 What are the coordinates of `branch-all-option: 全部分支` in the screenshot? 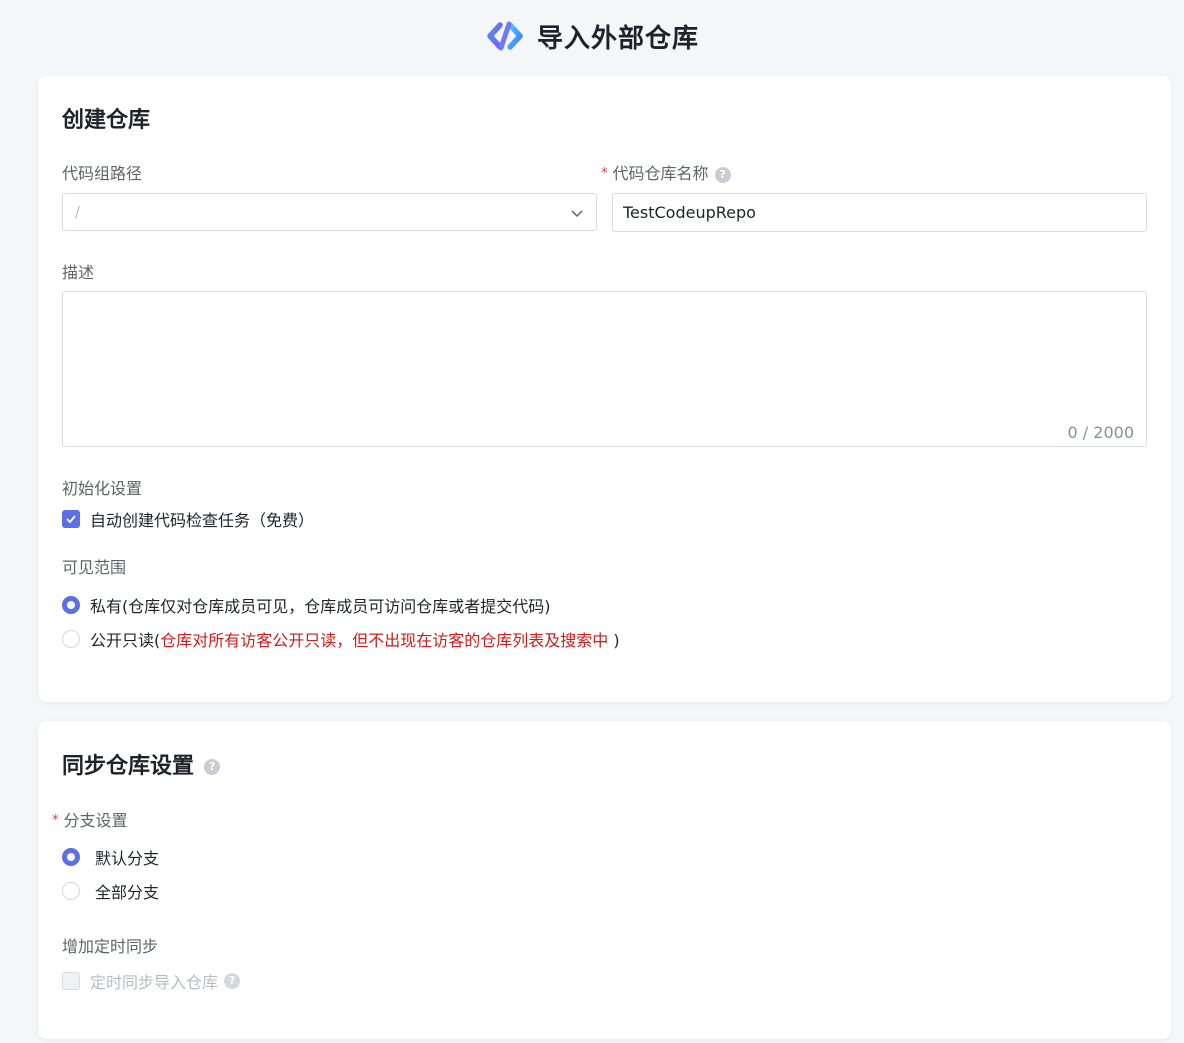 It's located at (110, 891).